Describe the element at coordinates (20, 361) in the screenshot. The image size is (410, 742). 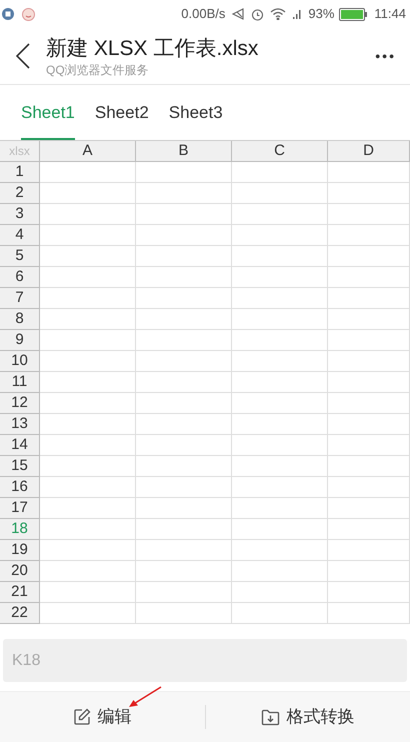
I see `row-header: 10` at that location.